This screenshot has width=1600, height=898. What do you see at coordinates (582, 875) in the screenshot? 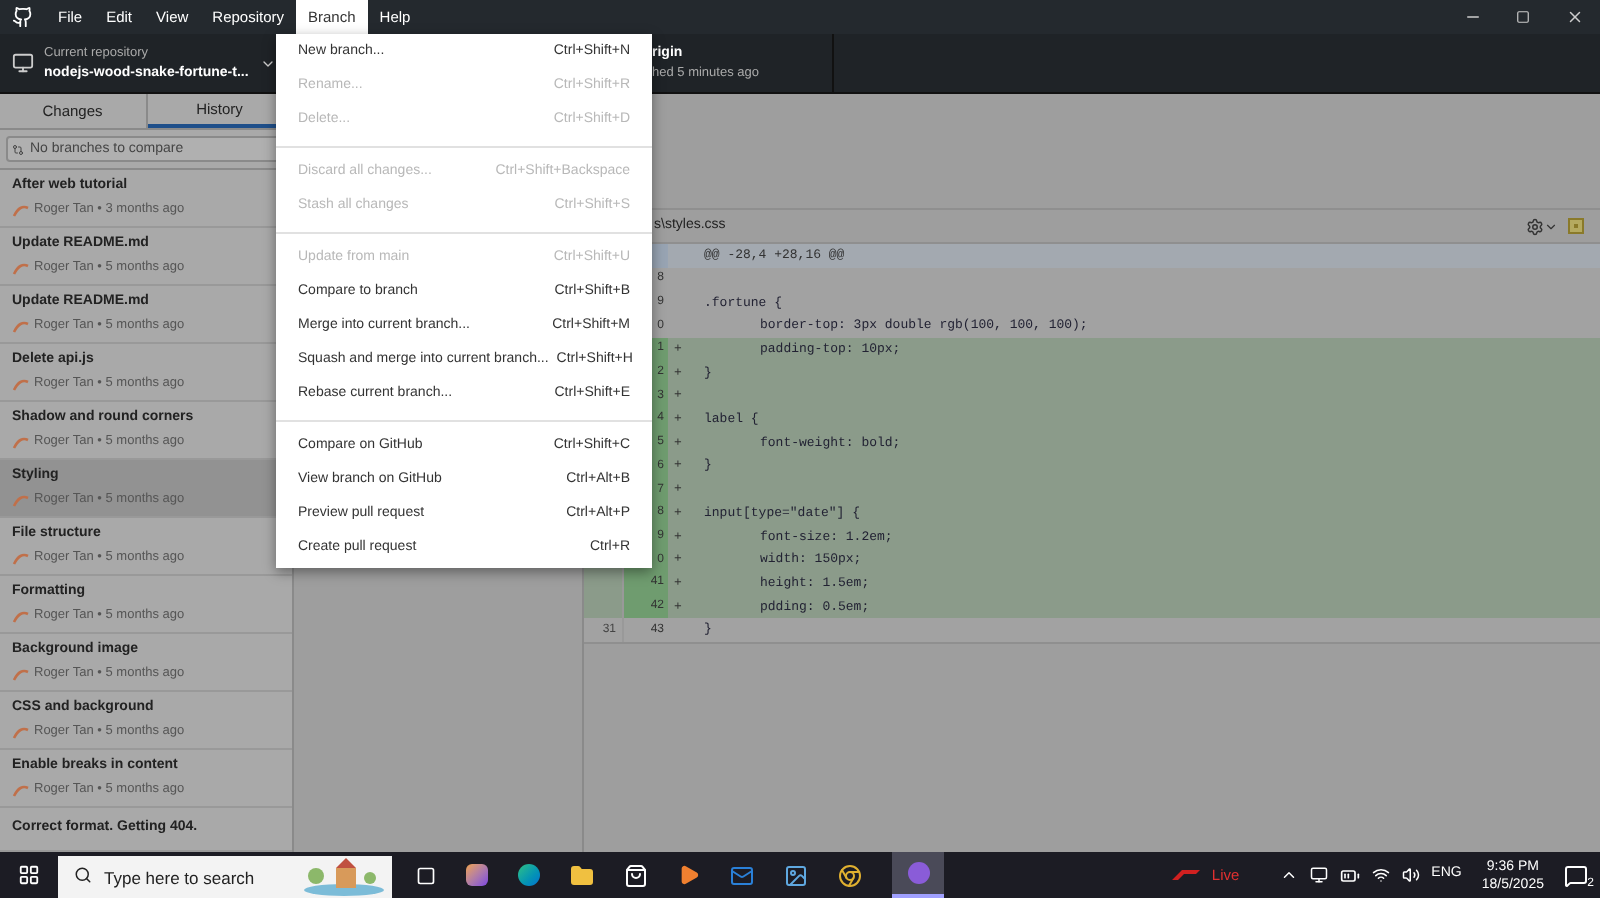
I see `folder-icon` at bounding box center [582, 875].